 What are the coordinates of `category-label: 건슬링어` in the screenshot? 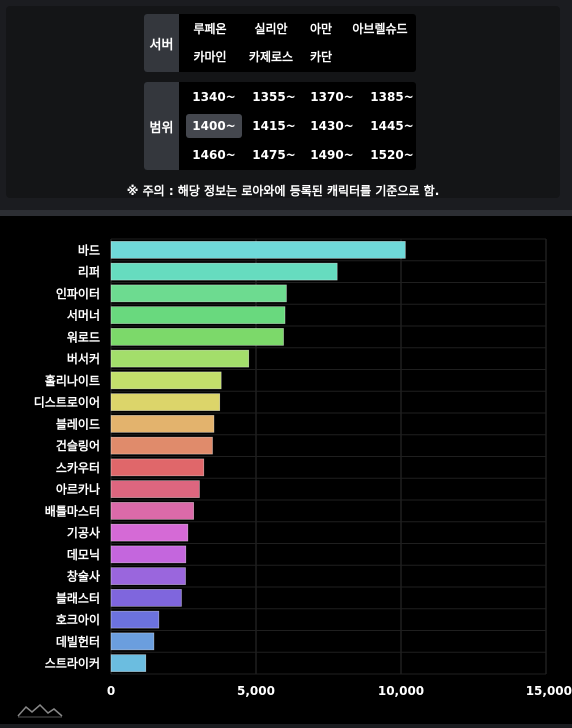 It's located at (78, 445).